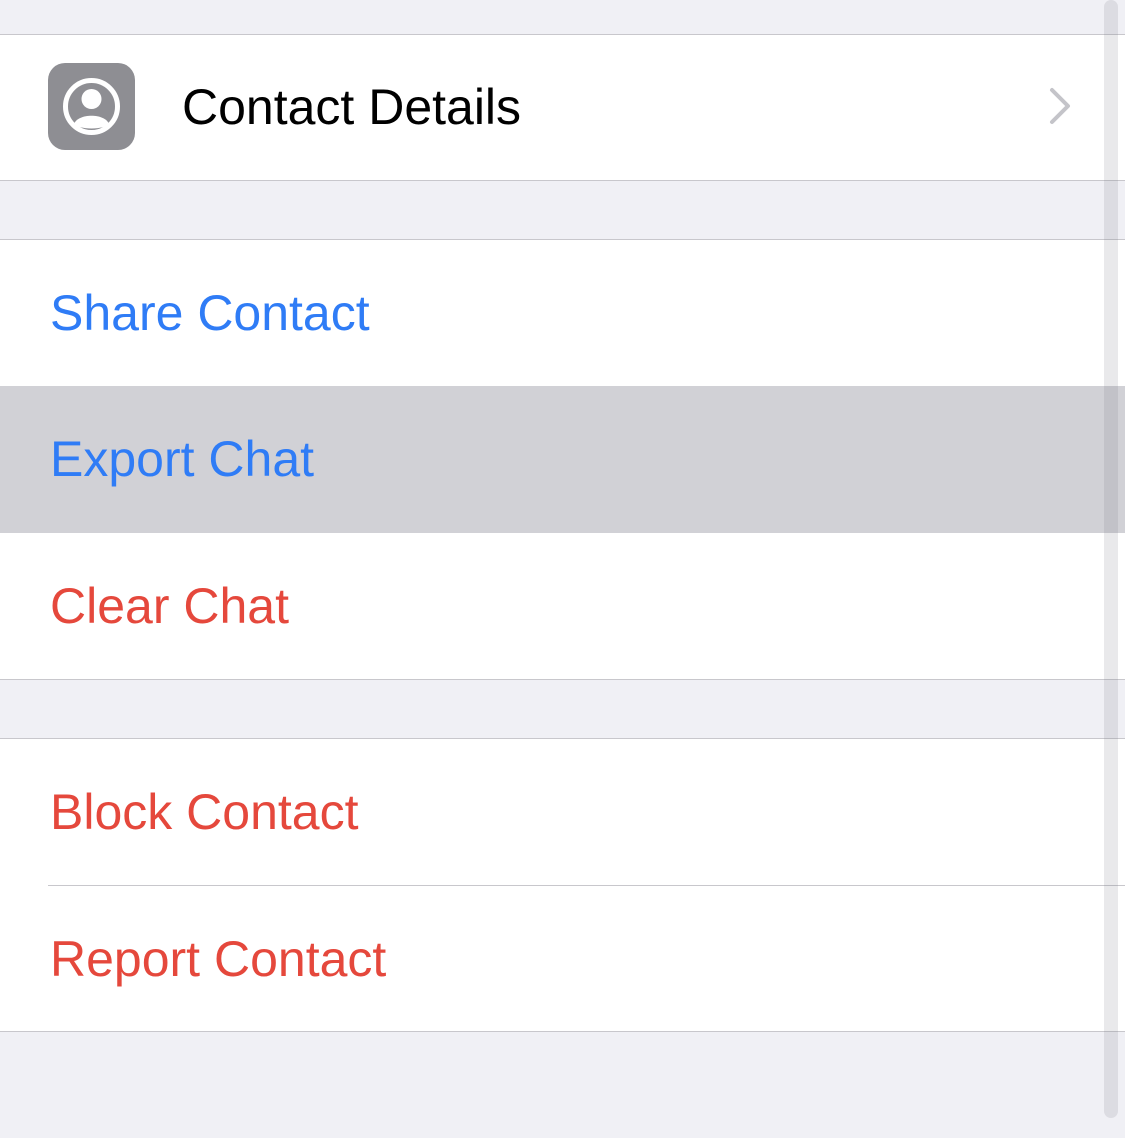 The height and width of the screenshot is (1138, 1125). Describe the element at coordinates (91, 106) in the screenshot. I see `person-circle-icon` at that location.